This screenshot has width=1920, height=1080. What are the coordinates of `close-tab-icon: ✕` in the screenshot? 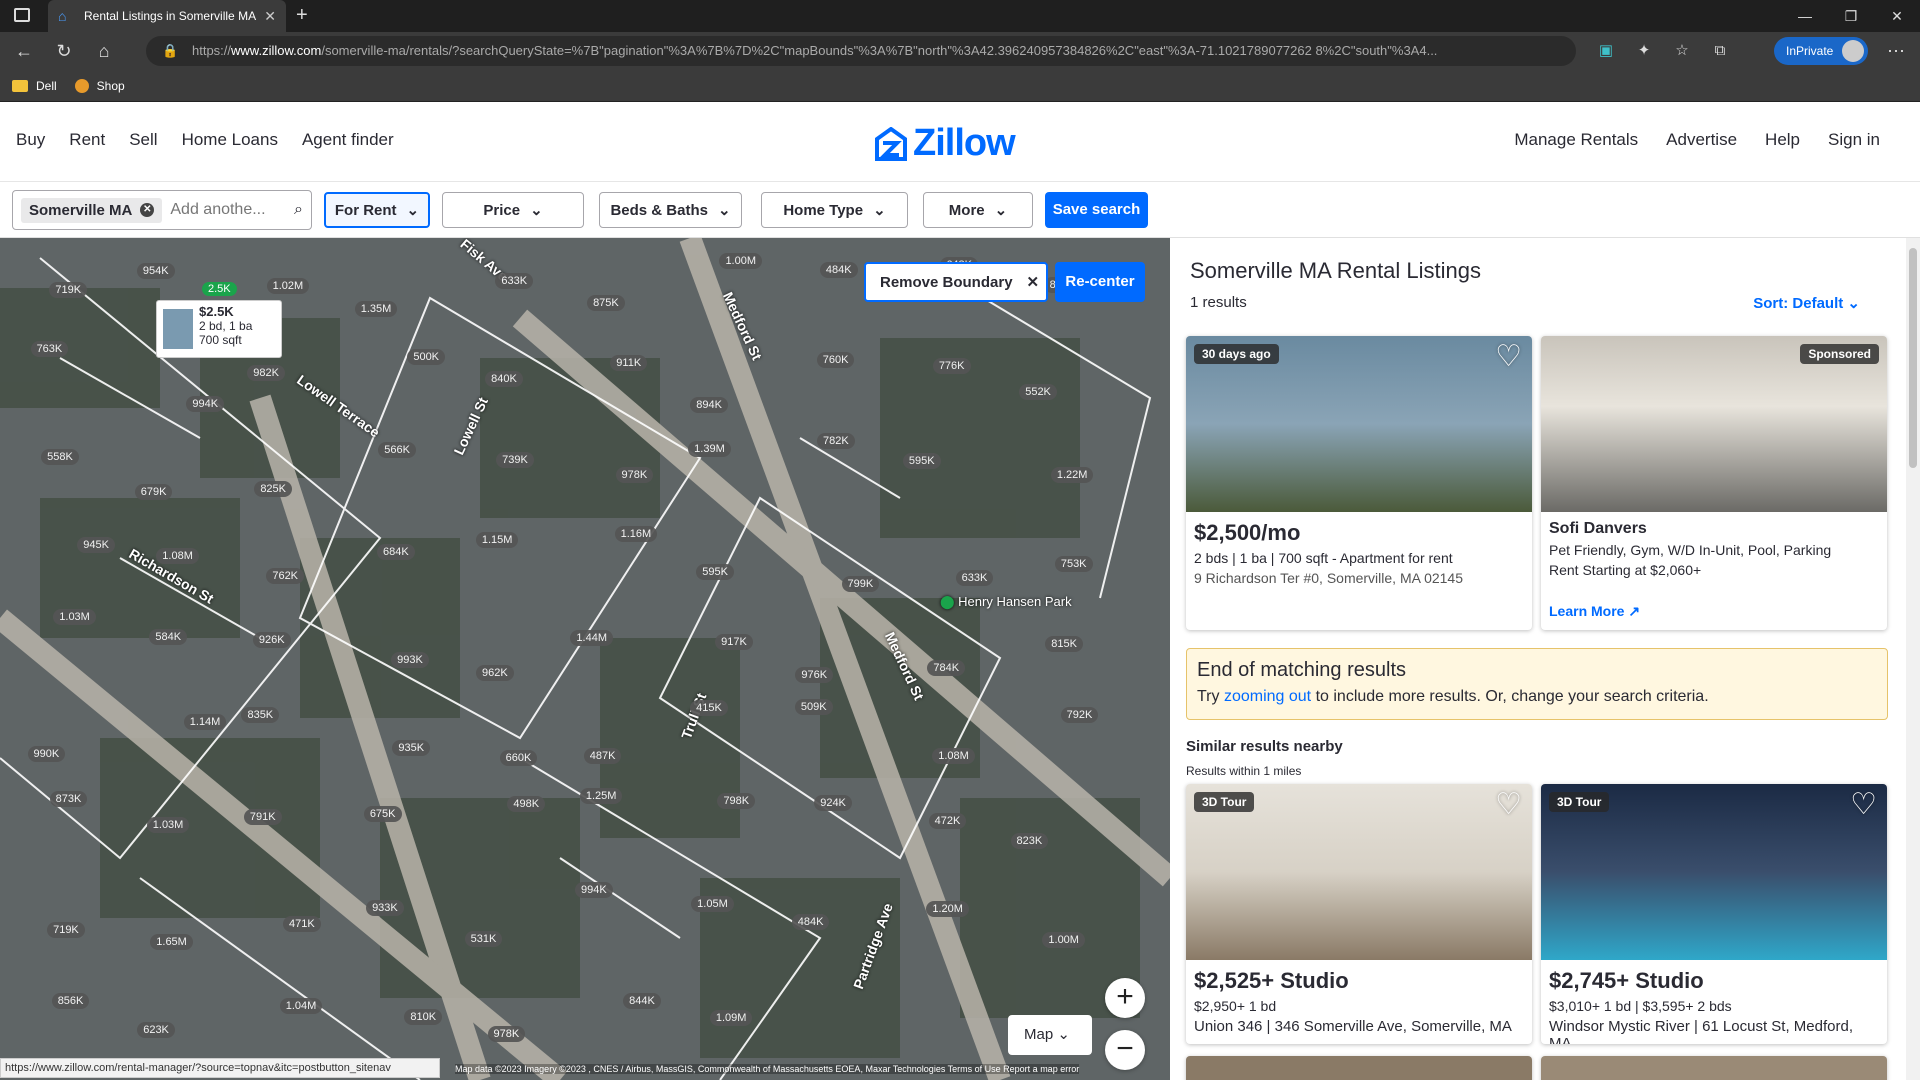 It's located at (270, 16).